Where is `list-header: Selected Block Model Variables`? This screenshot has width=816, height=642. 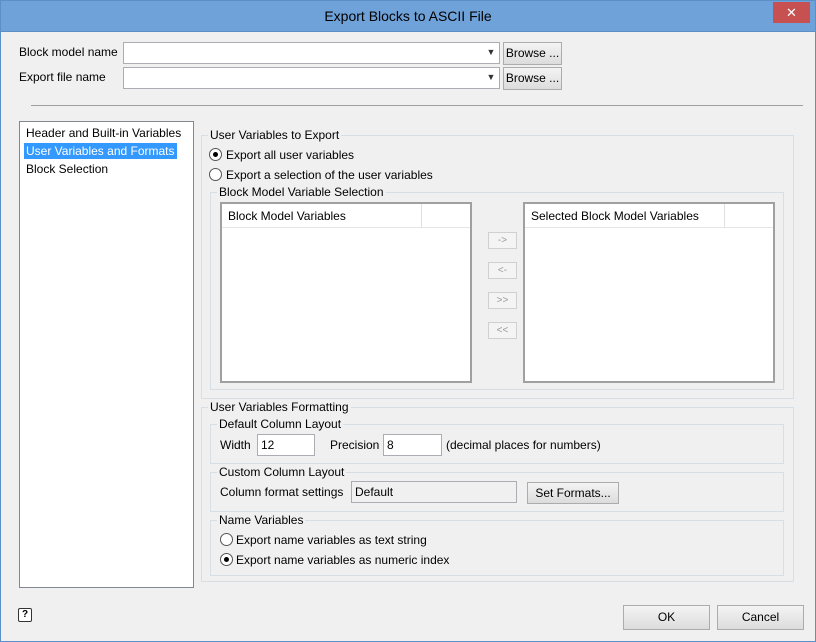 list-header: Selected Block Model Variables is located at coordinates (649, 216).